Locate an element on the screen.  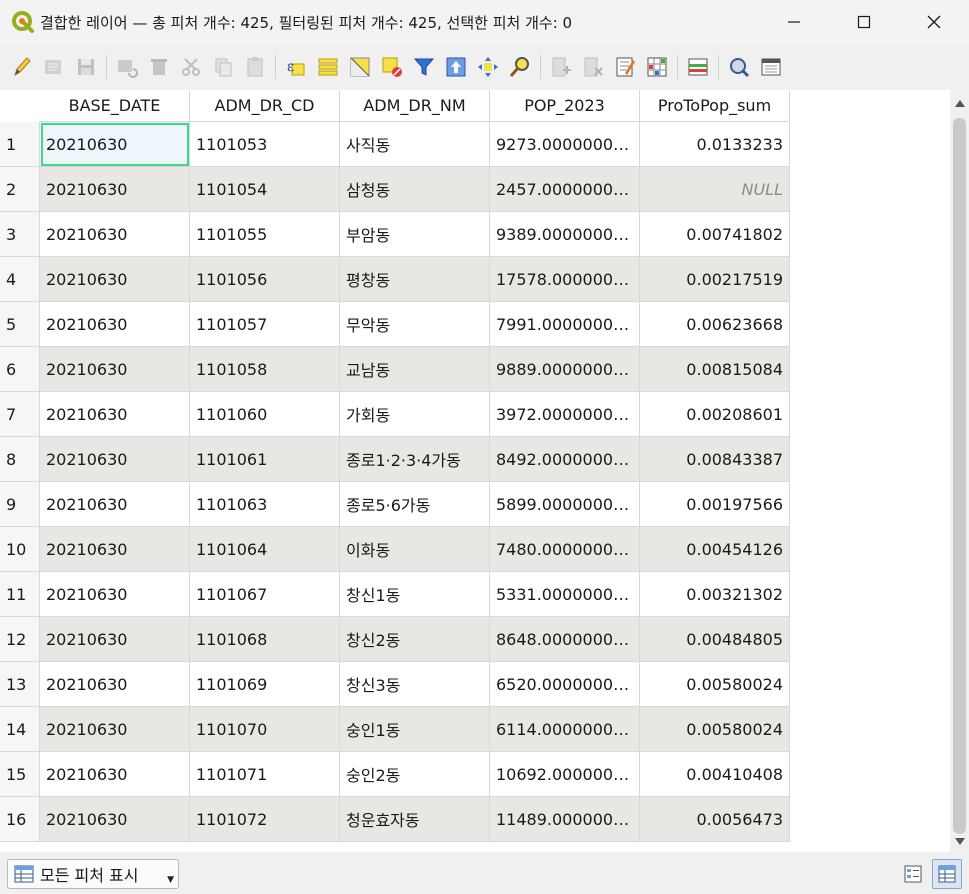
row-number-header: 1 is located at coordinates (20, 144).